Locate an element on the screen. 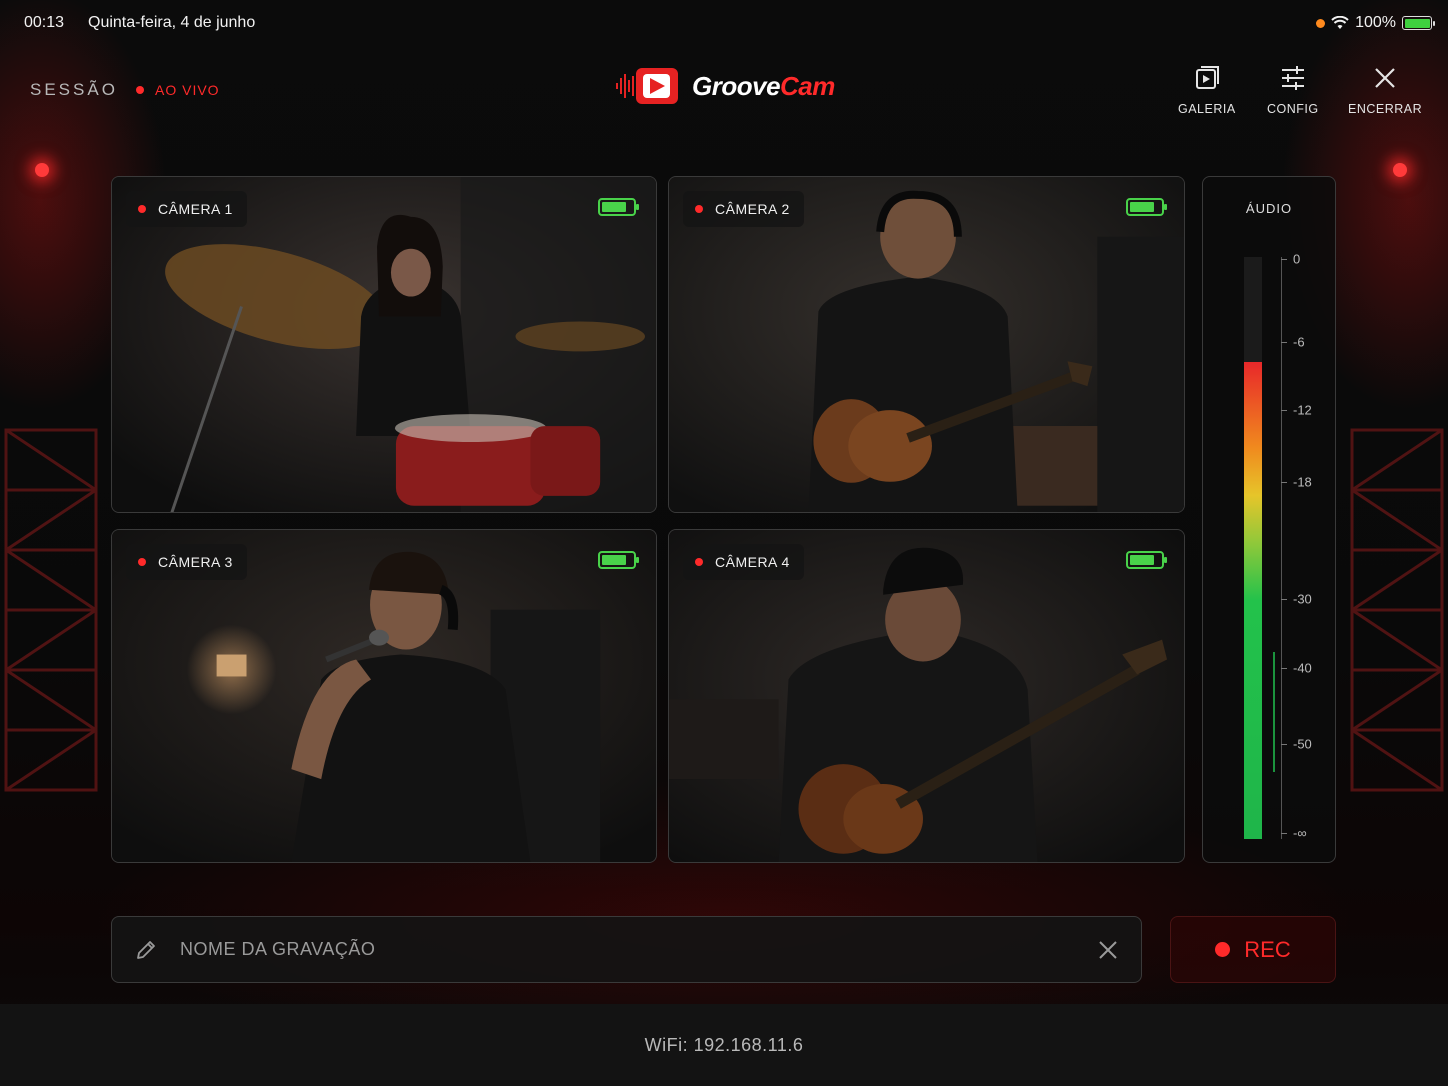 Image resolution: width=1448 pixels, height=1086 pixels. logo-play-icon is located at coordinates (647, 86).